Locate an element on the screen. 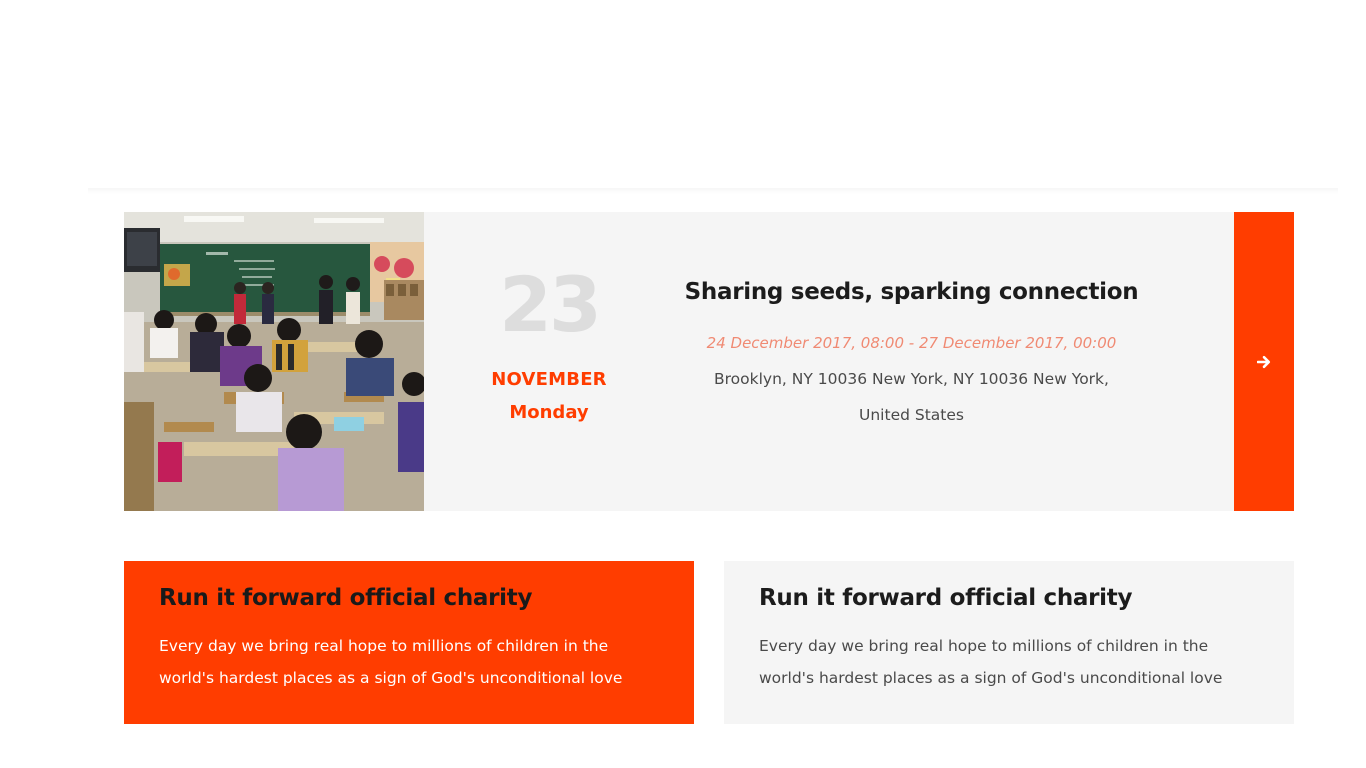  event-date: 23 NOVEMBER Monday is located at coordinates (549, 342).